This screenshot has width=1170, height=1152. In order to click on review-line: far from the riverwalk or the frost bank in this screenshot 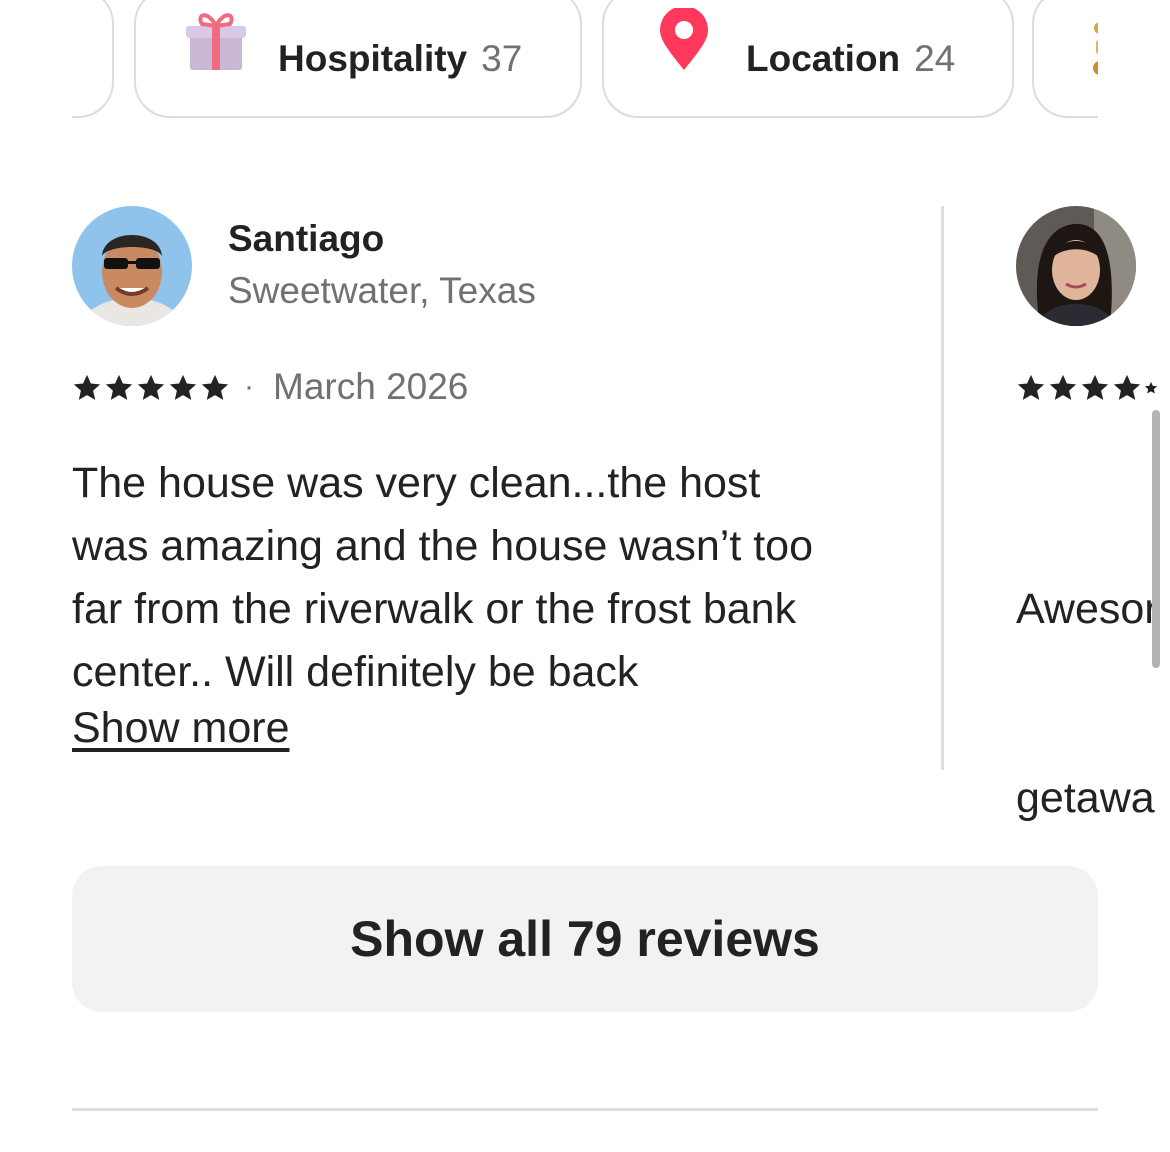, I will do `click(434, 609)`.